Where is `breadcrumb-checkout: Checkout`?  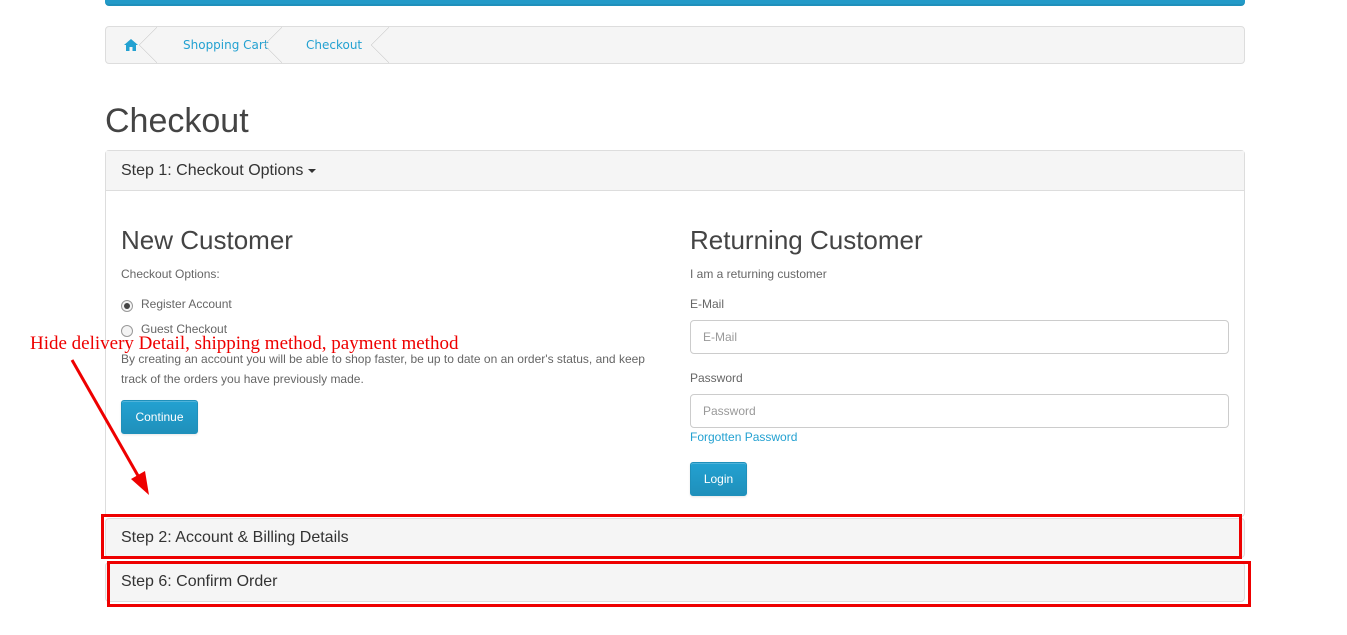 breadcrumb-checkout: Checkout is located at coordinates (336, 45).